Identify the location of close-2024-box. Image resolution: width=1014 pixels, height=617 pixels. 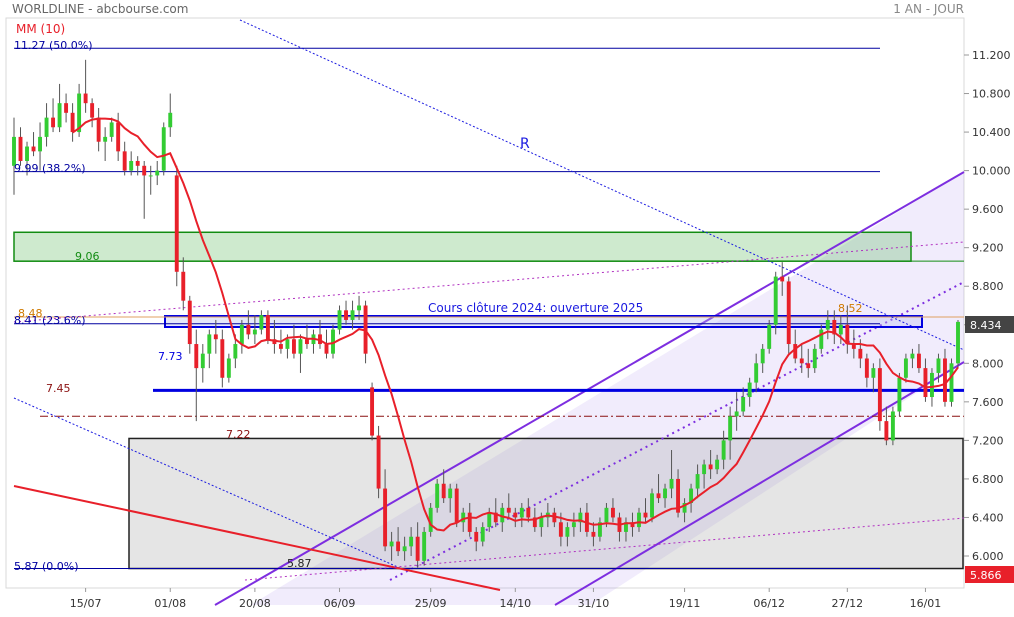
(543, 321).